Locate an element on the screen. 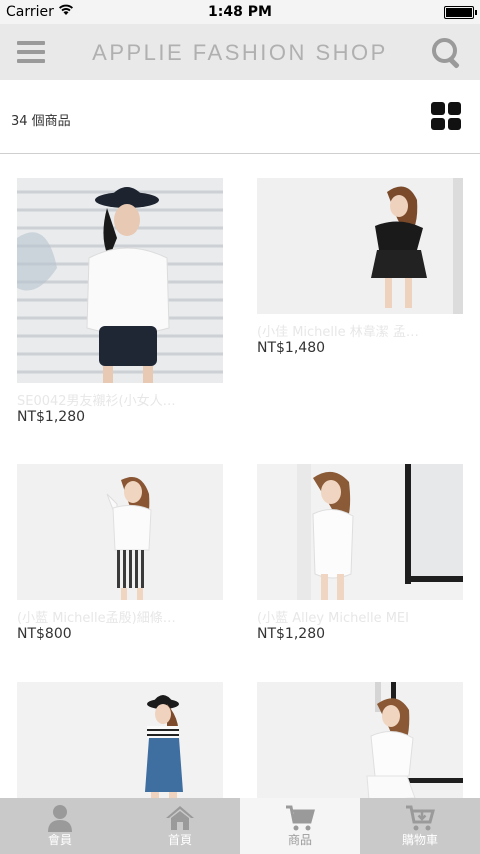 The image size is (480, 854). member-icon is located at coordinates (60, 818).